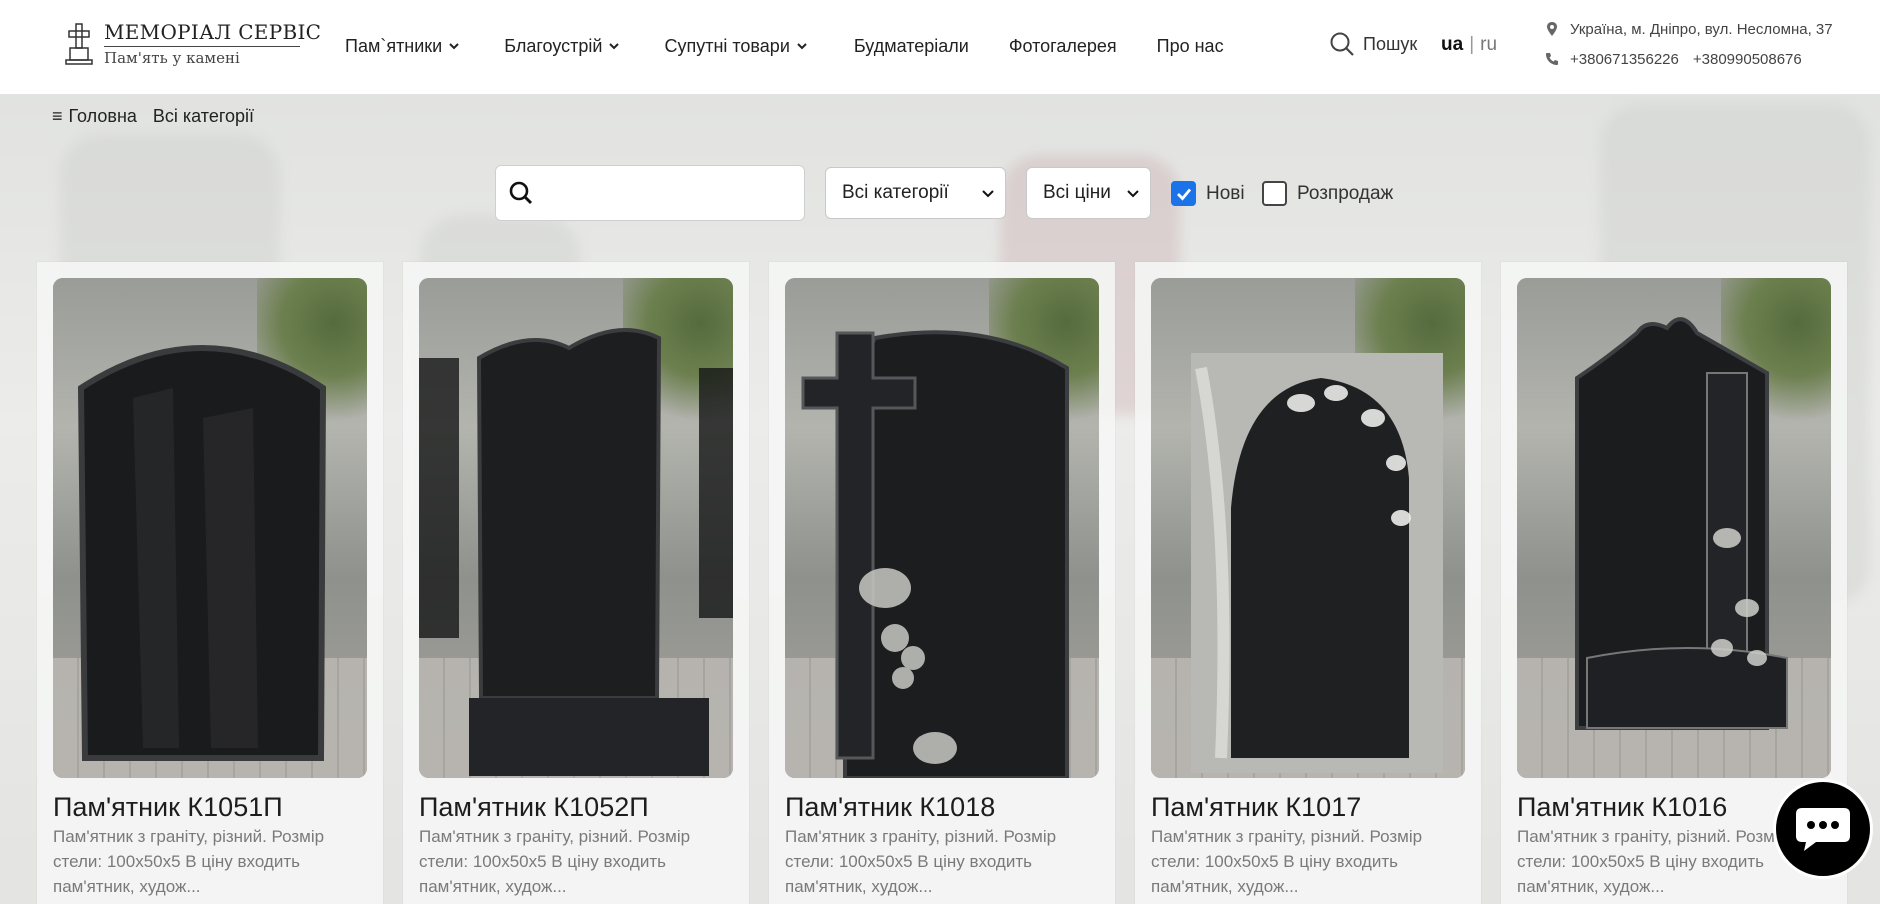  Describe the element at coordinates (202, 46) in the screenshot. I see `logo-divider` at that location.